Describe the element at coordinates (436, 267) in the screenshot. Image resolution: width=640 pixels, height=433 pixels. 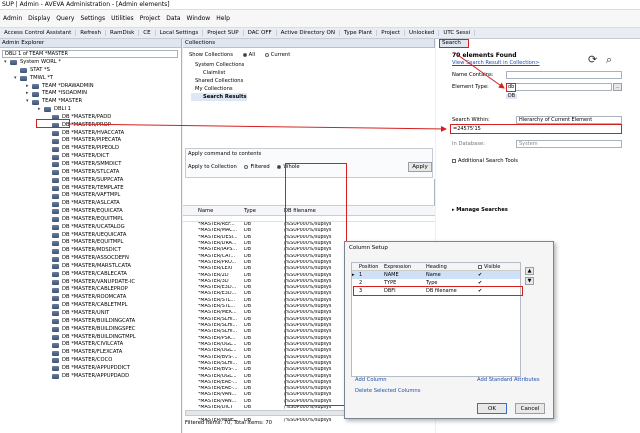
I see `heading-header: Heading` at that location.